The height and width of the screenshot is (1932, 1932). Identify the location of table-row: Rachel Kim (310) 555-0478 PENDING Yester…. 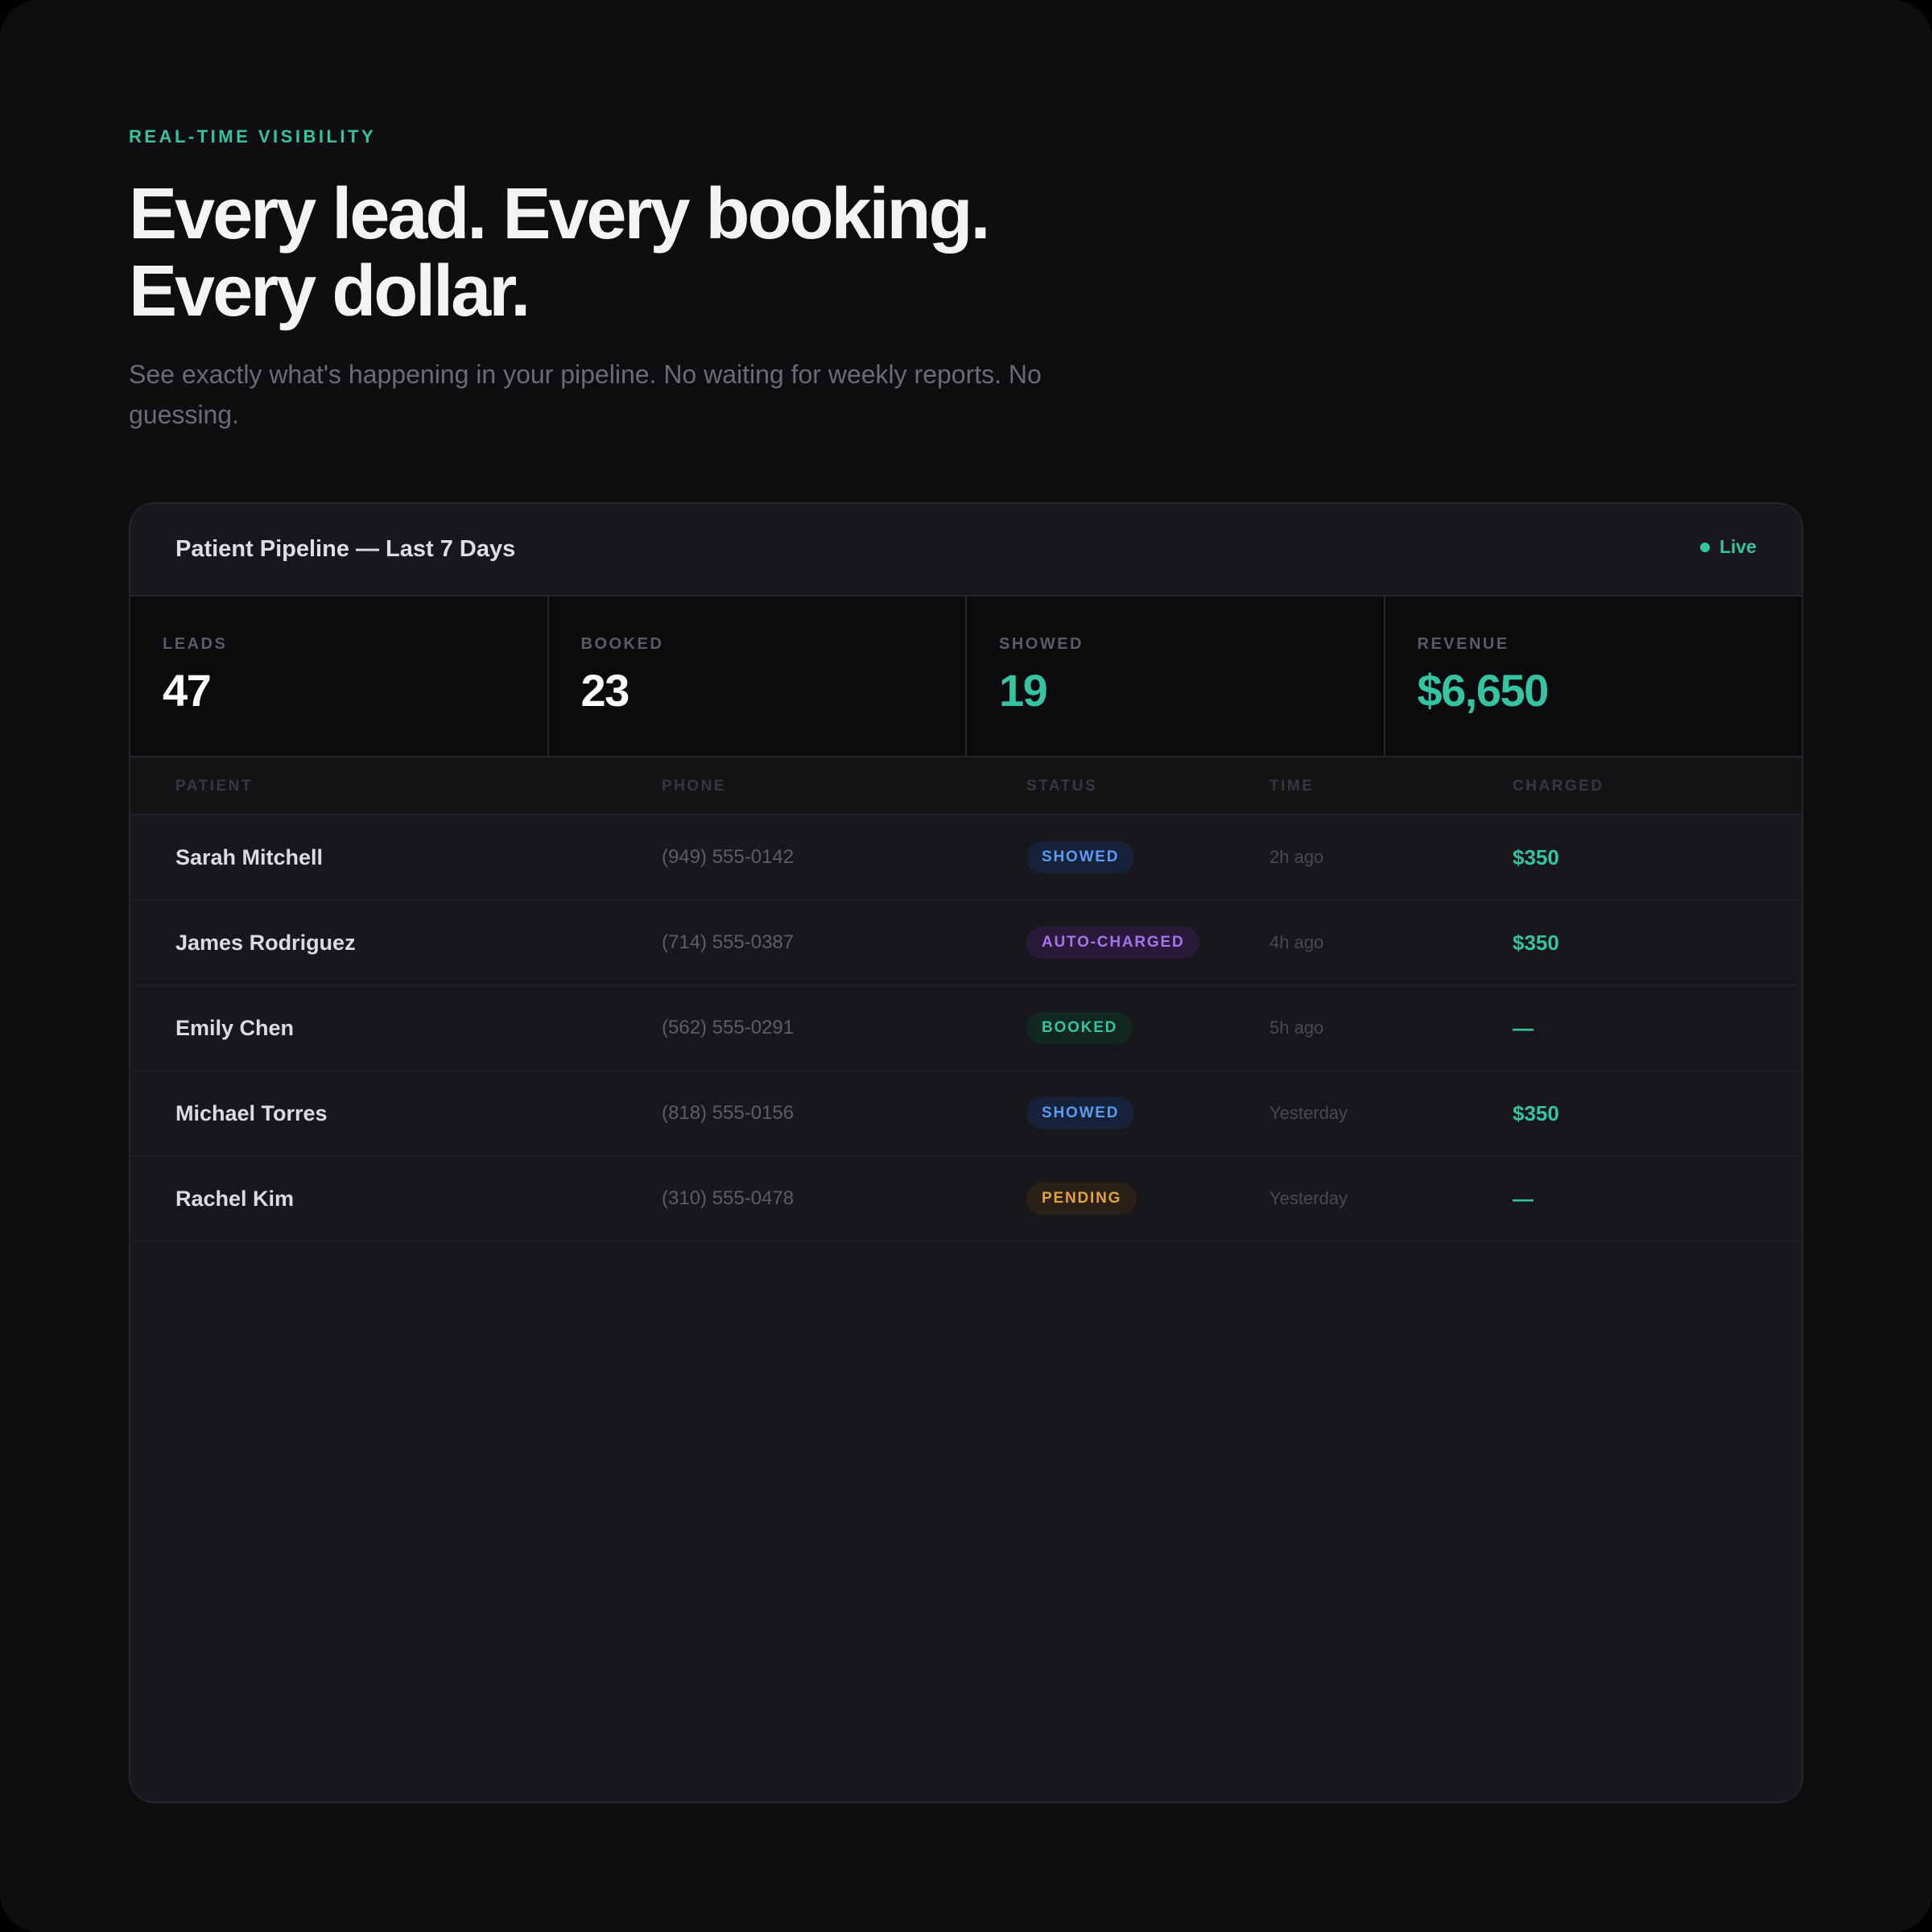
(966, 1199).